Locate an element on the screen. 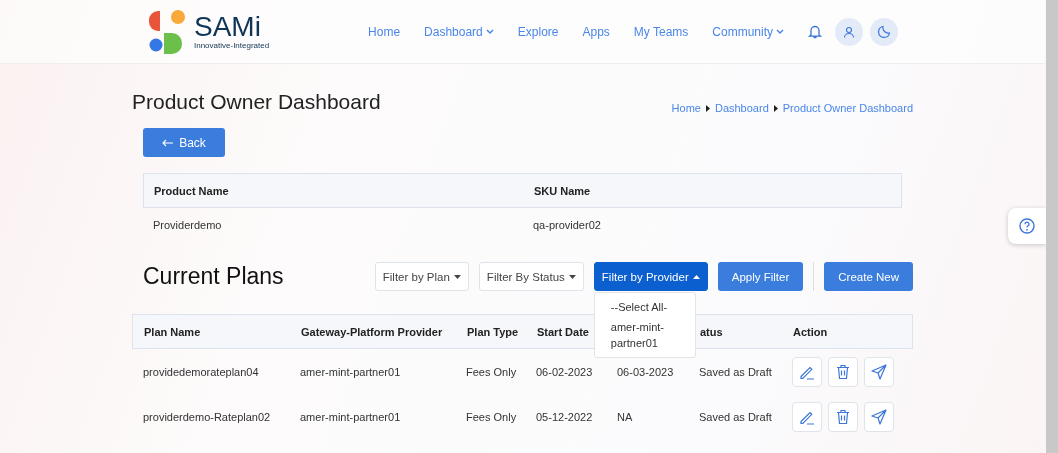 This screenshot has height=453, width=1058. page-title: Product Owner Dashboard is located at coordinates (256, 102).